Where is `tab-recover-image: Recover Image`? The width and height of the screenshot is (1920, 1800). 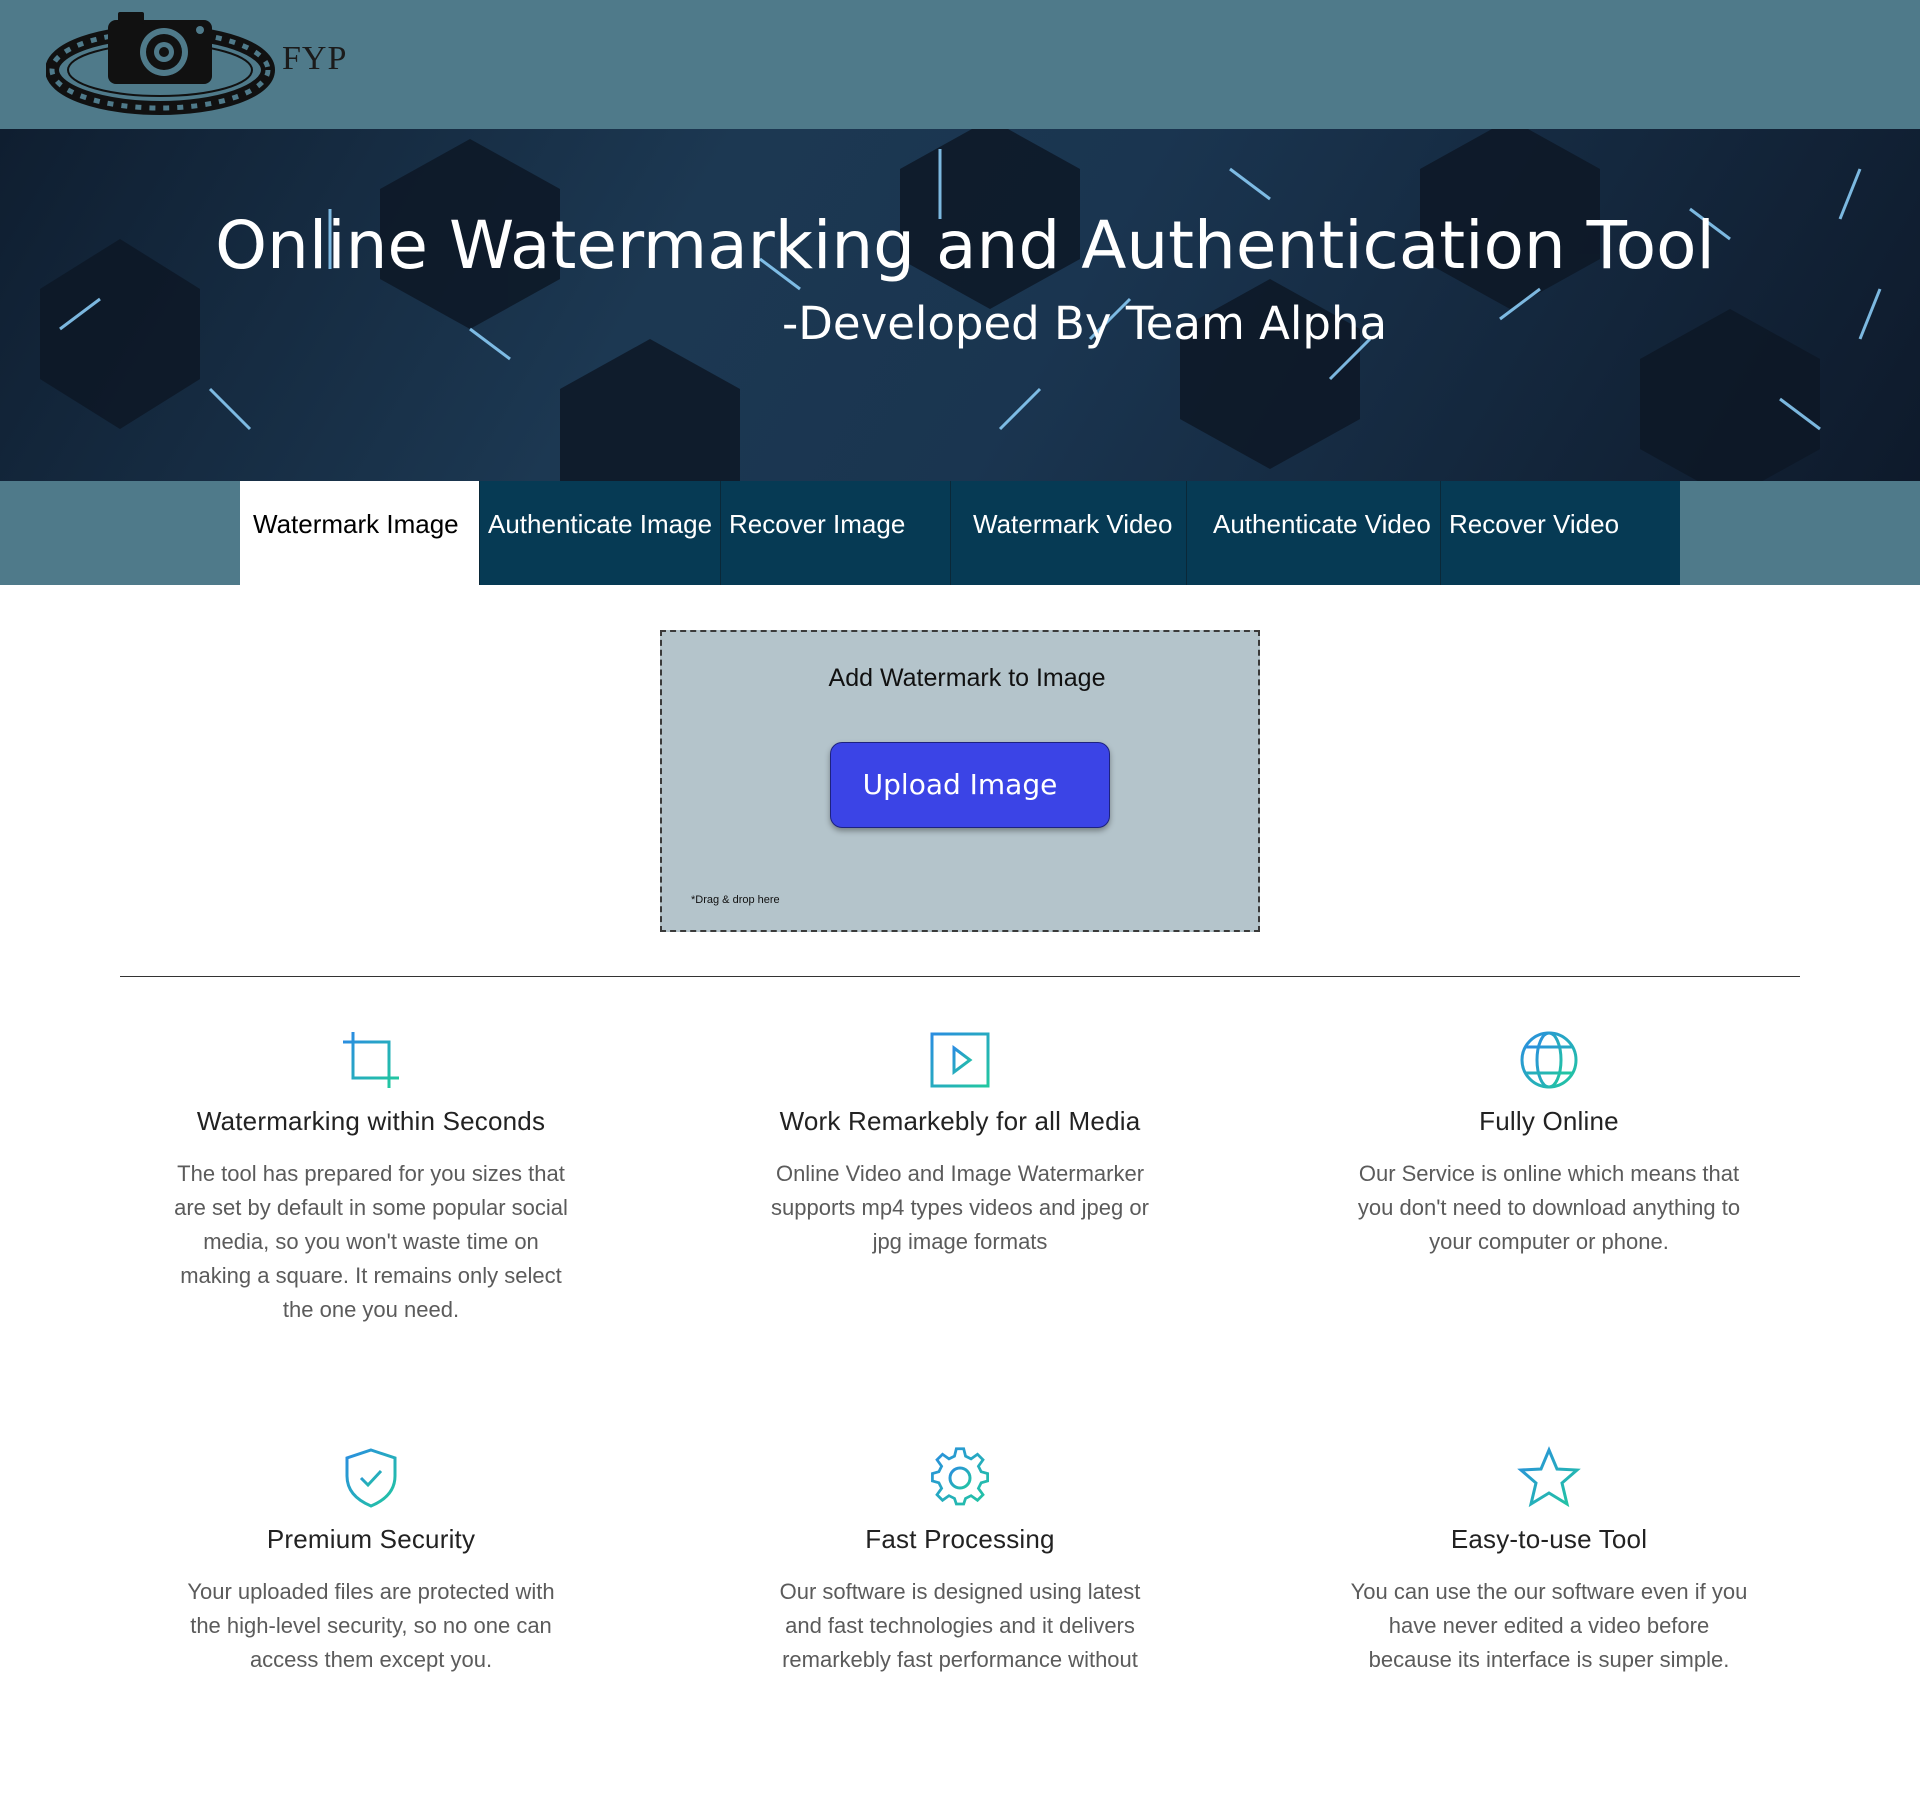 tab-recover-image: Recover Image is located at coordinates (836, 533).